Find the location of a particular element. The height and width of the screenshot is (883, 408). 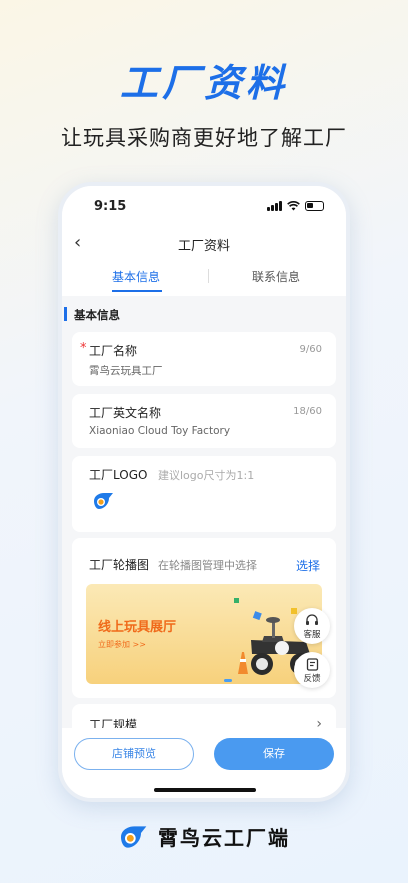

feedback-button: 反馈 is located at coordinates (312, 670).